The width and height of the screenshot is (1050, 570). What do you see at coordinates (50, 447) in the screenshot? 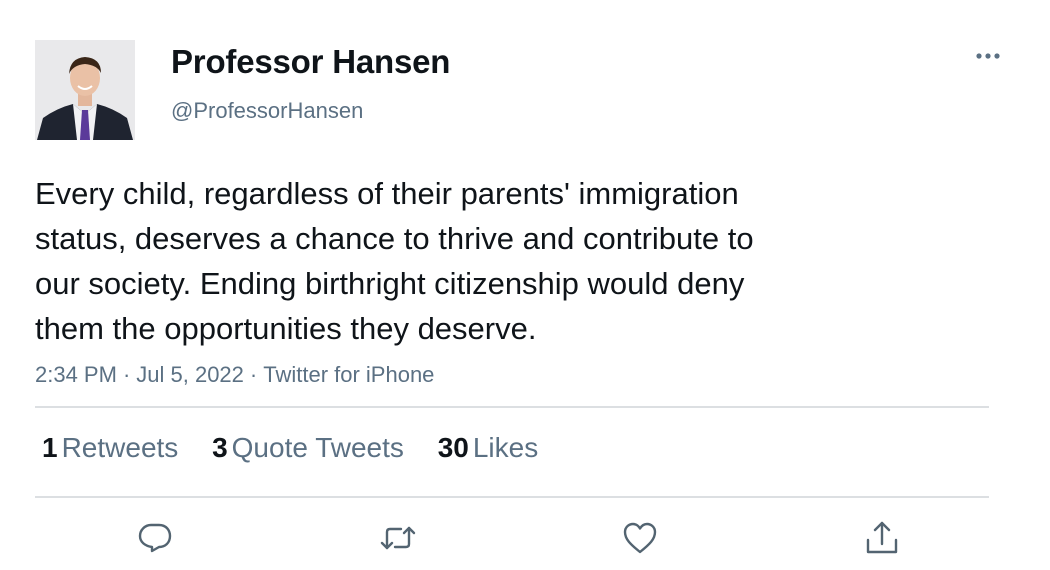
I see `retweets-count: 1` at bounding box center [50, 447].